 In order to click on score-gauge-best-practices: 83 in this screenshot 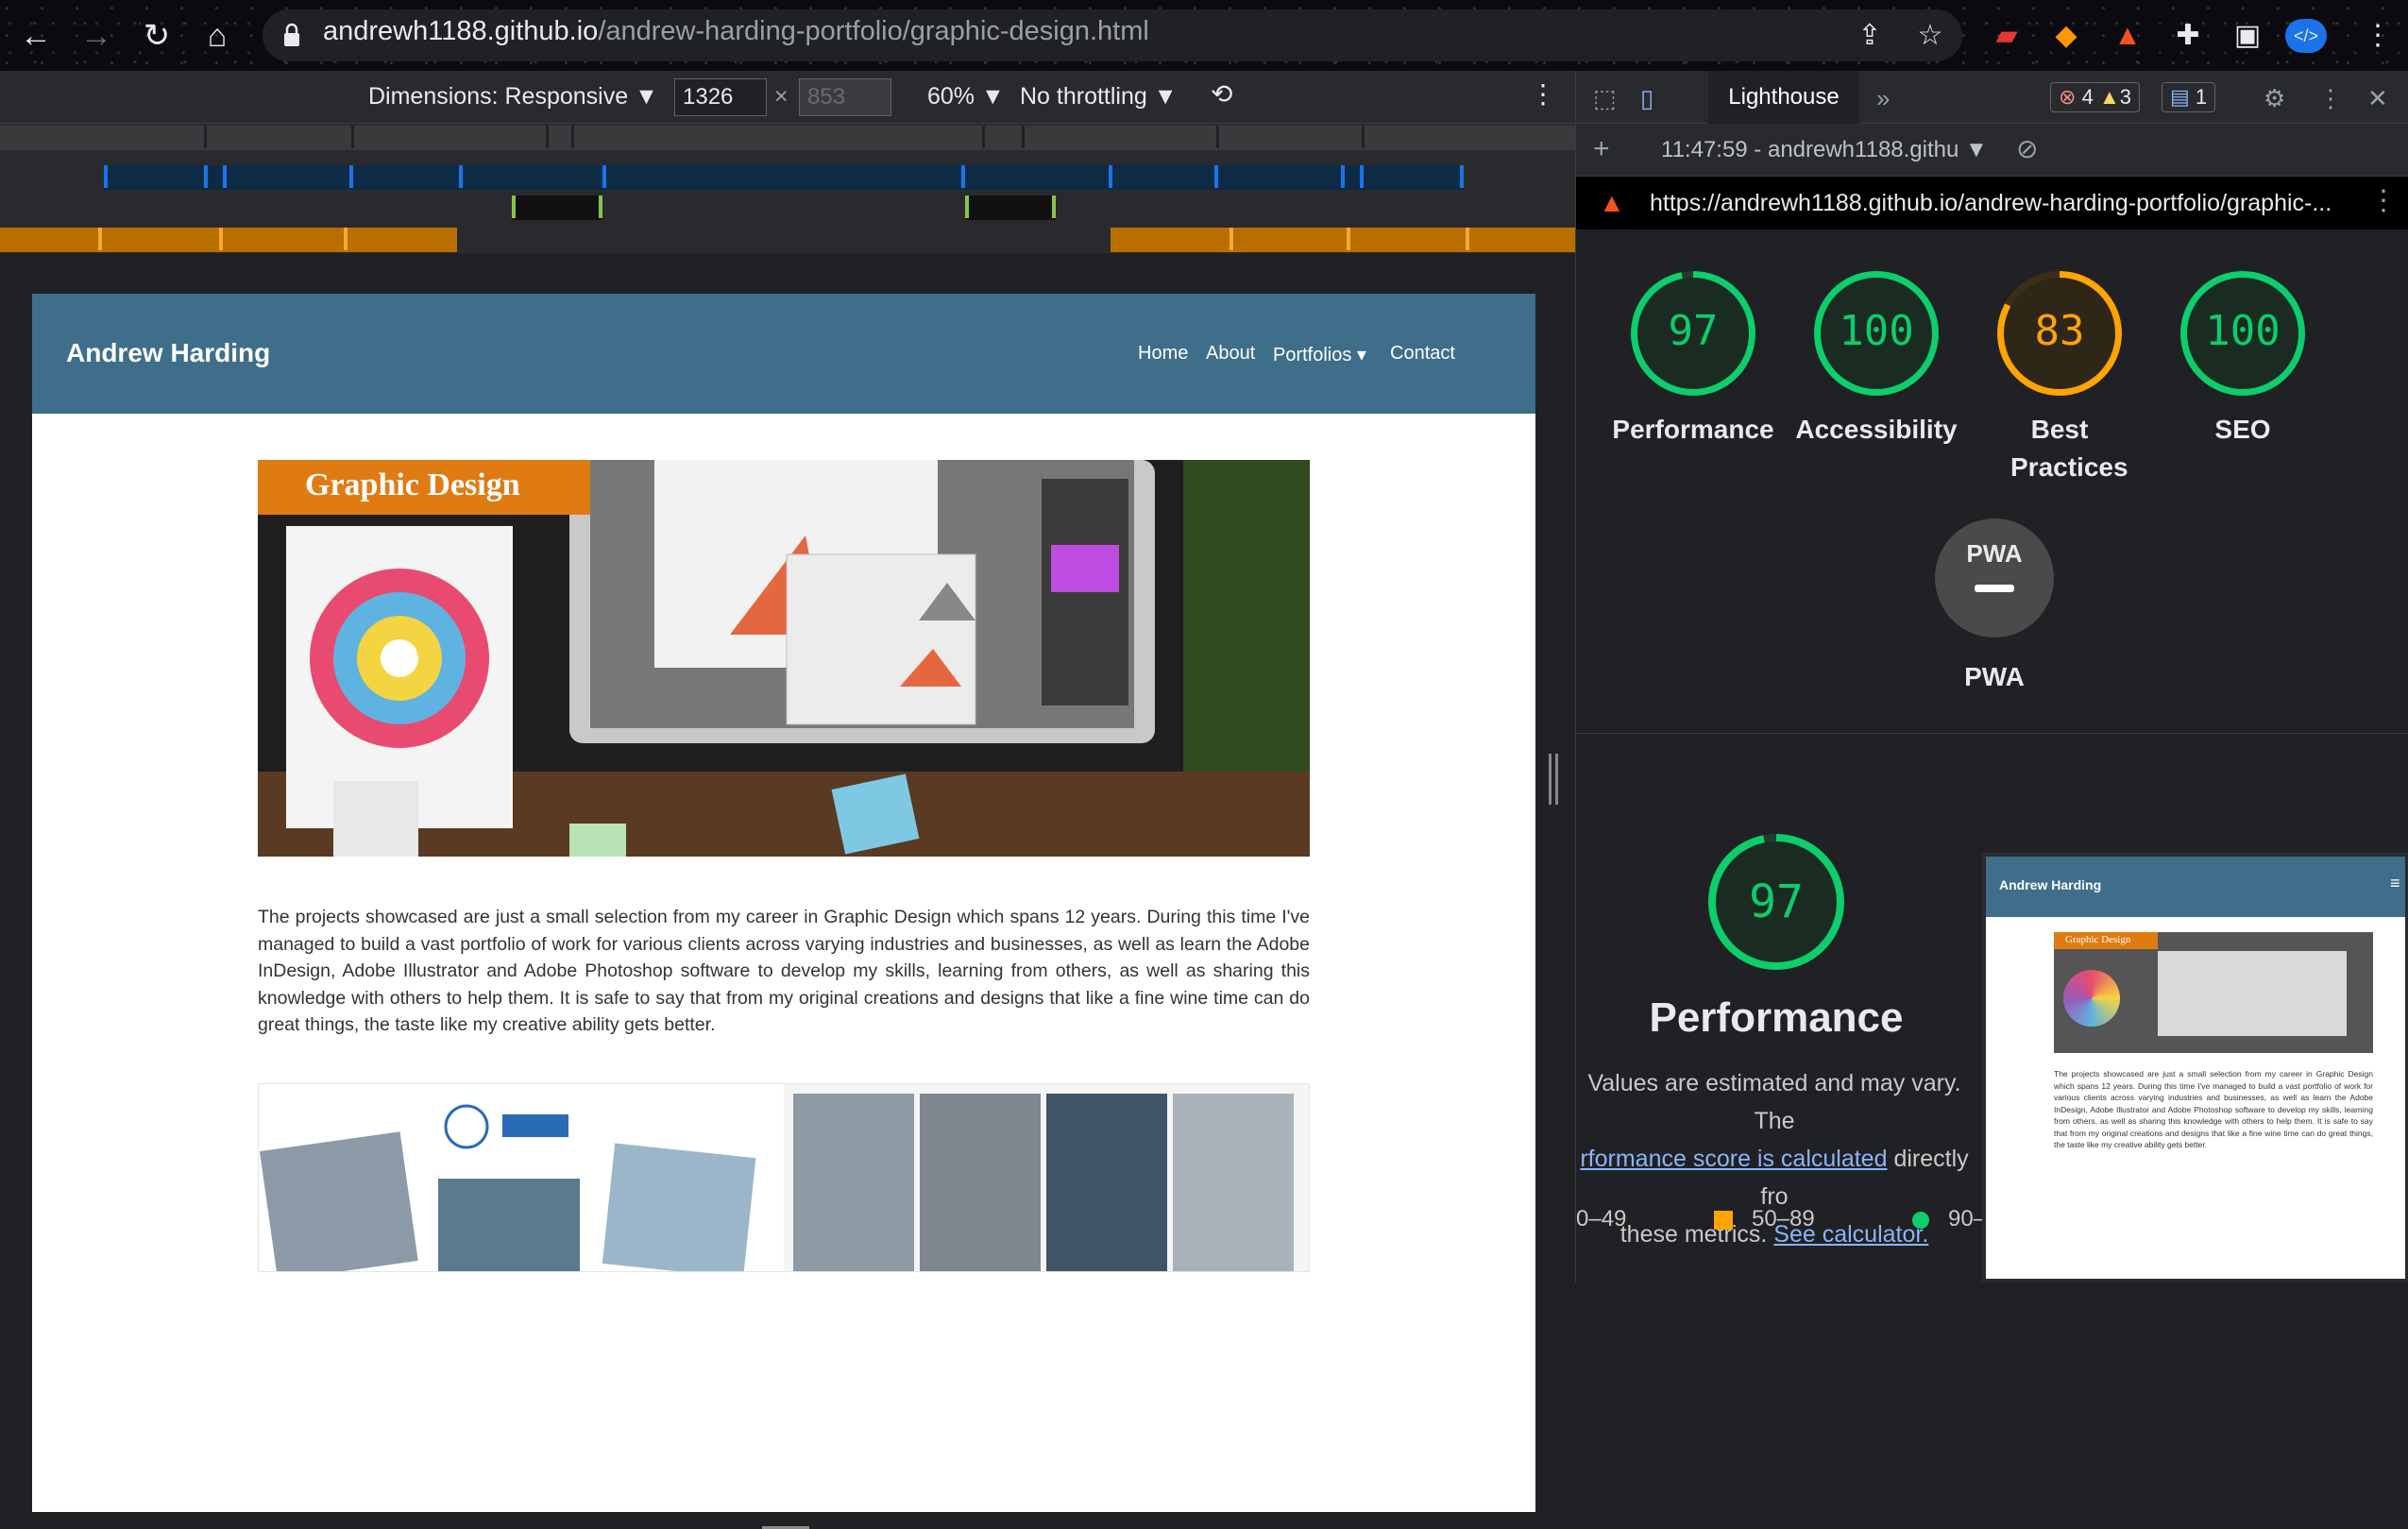, I will do `click(2059, 334)`.